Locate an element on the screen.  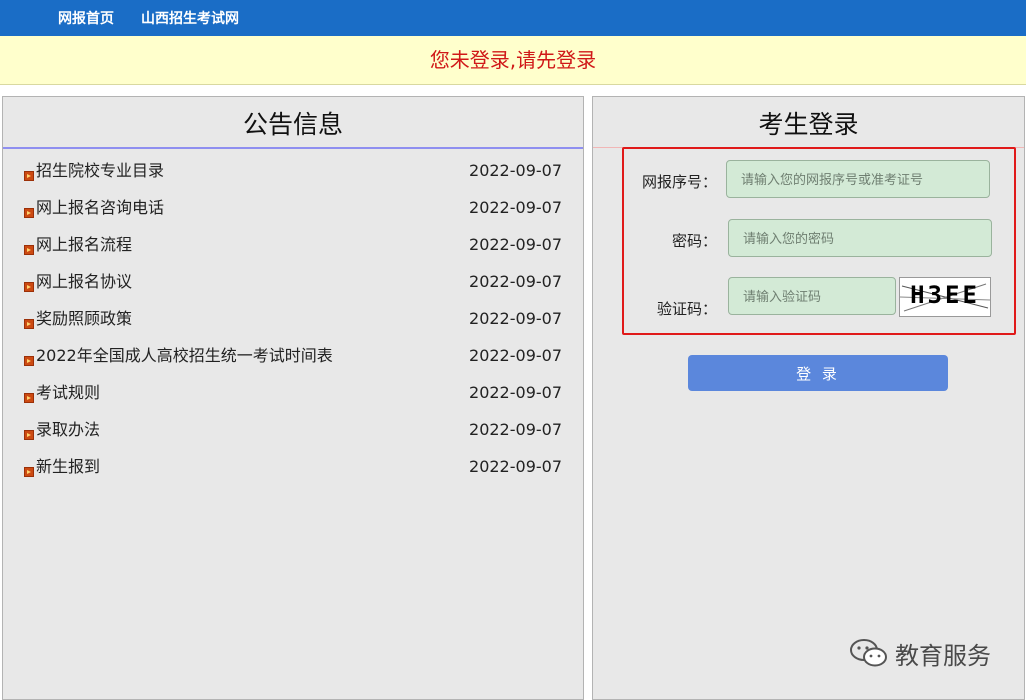
nav-link-home: 网报首页 is located at coordinates (86, 18).